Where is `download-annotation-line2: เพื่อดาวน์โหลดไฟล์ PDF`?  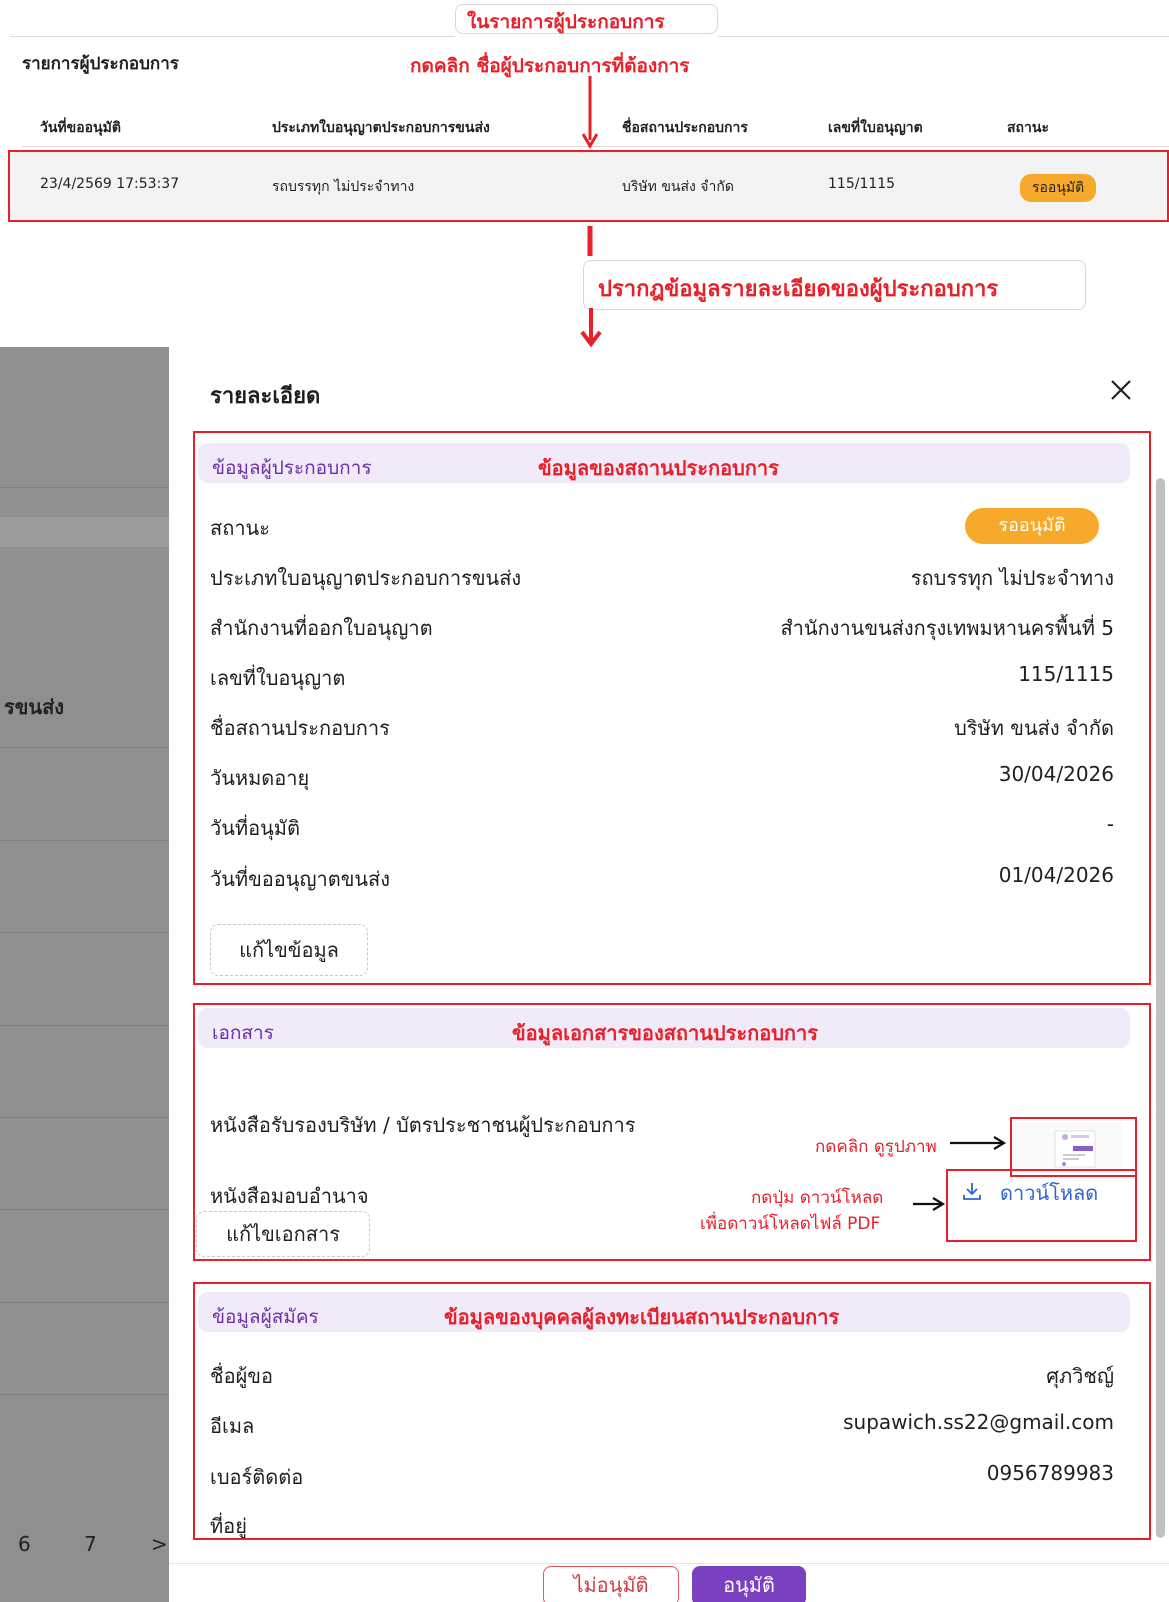 download-annotation-line2: เพื่อดาวน์โหลดไฟล์ PDF is located at coordinates (790, 1224).